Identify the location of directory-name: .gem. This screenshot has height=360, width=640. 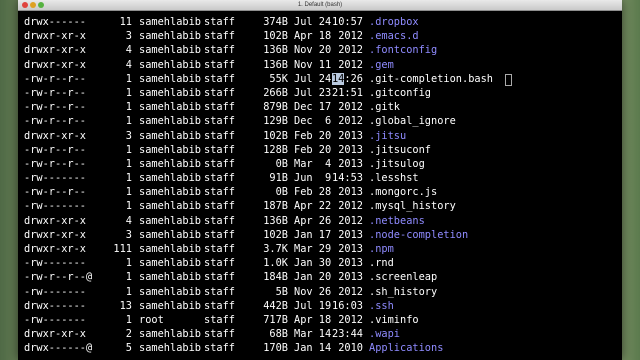
(381, 65).